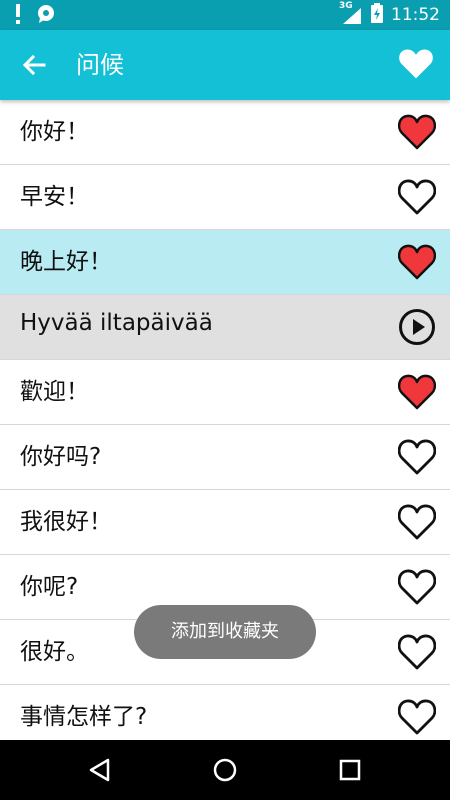 The width and height of the screenshot is (450, 800). What do you see at coordinates (54, 197) in the screenshot?
I see `phrase-text: 早安！` at bounding box center [54, 197].